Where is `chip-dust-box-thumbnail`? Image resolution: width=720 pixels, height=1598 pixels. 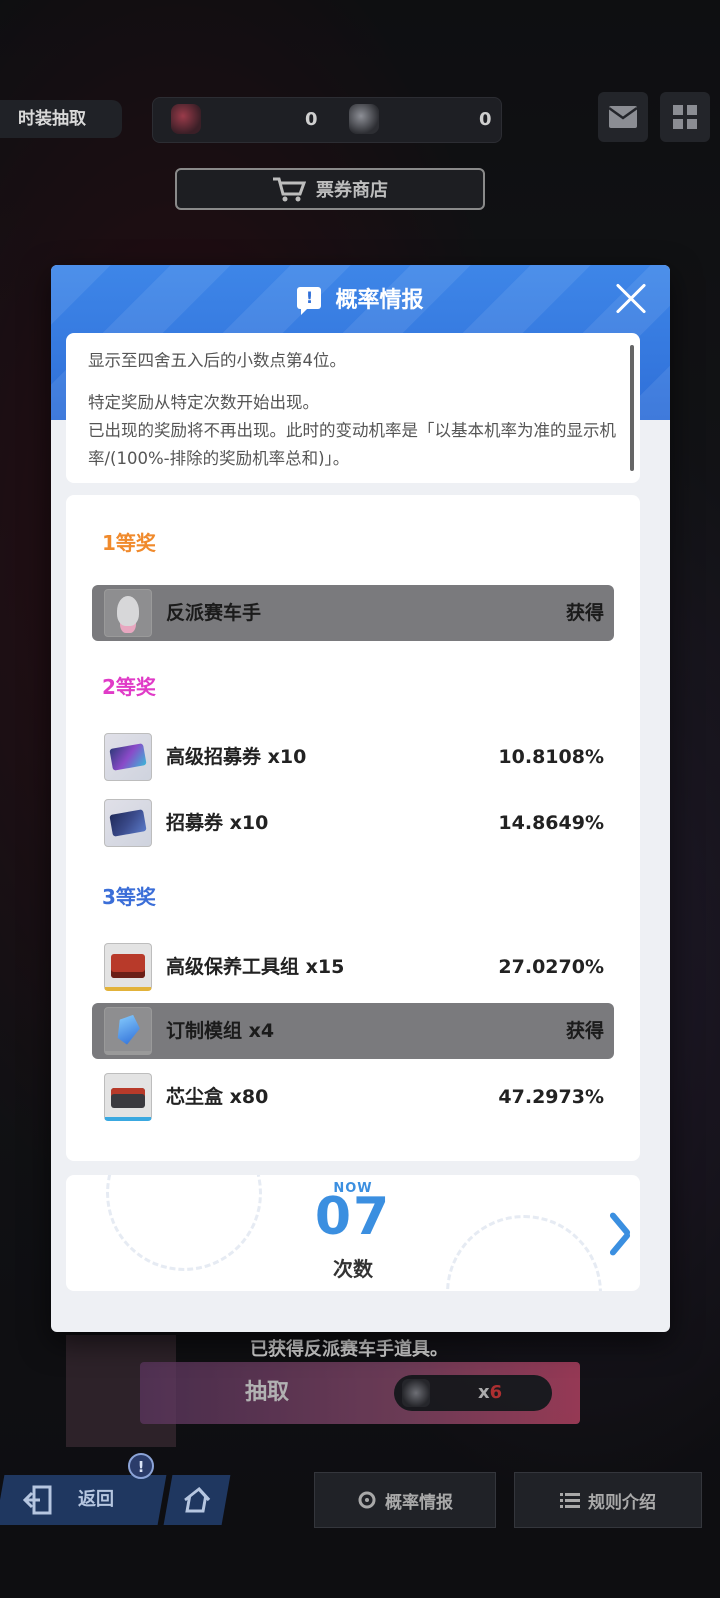 chip-dust-box-thumbnail is located at coordinates (128, 1097).